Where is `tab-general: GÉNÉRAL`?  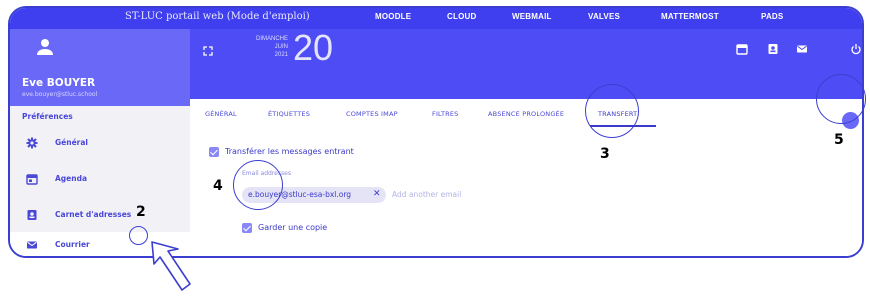
tab-general: GÉNÉRAL is located at coordinates (221, 114).